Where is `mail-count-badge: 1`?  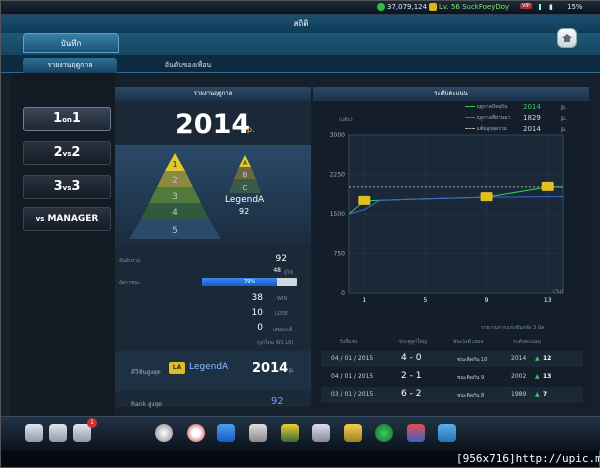 mail-count-badge: 1 is located at coordinates (92, 423).